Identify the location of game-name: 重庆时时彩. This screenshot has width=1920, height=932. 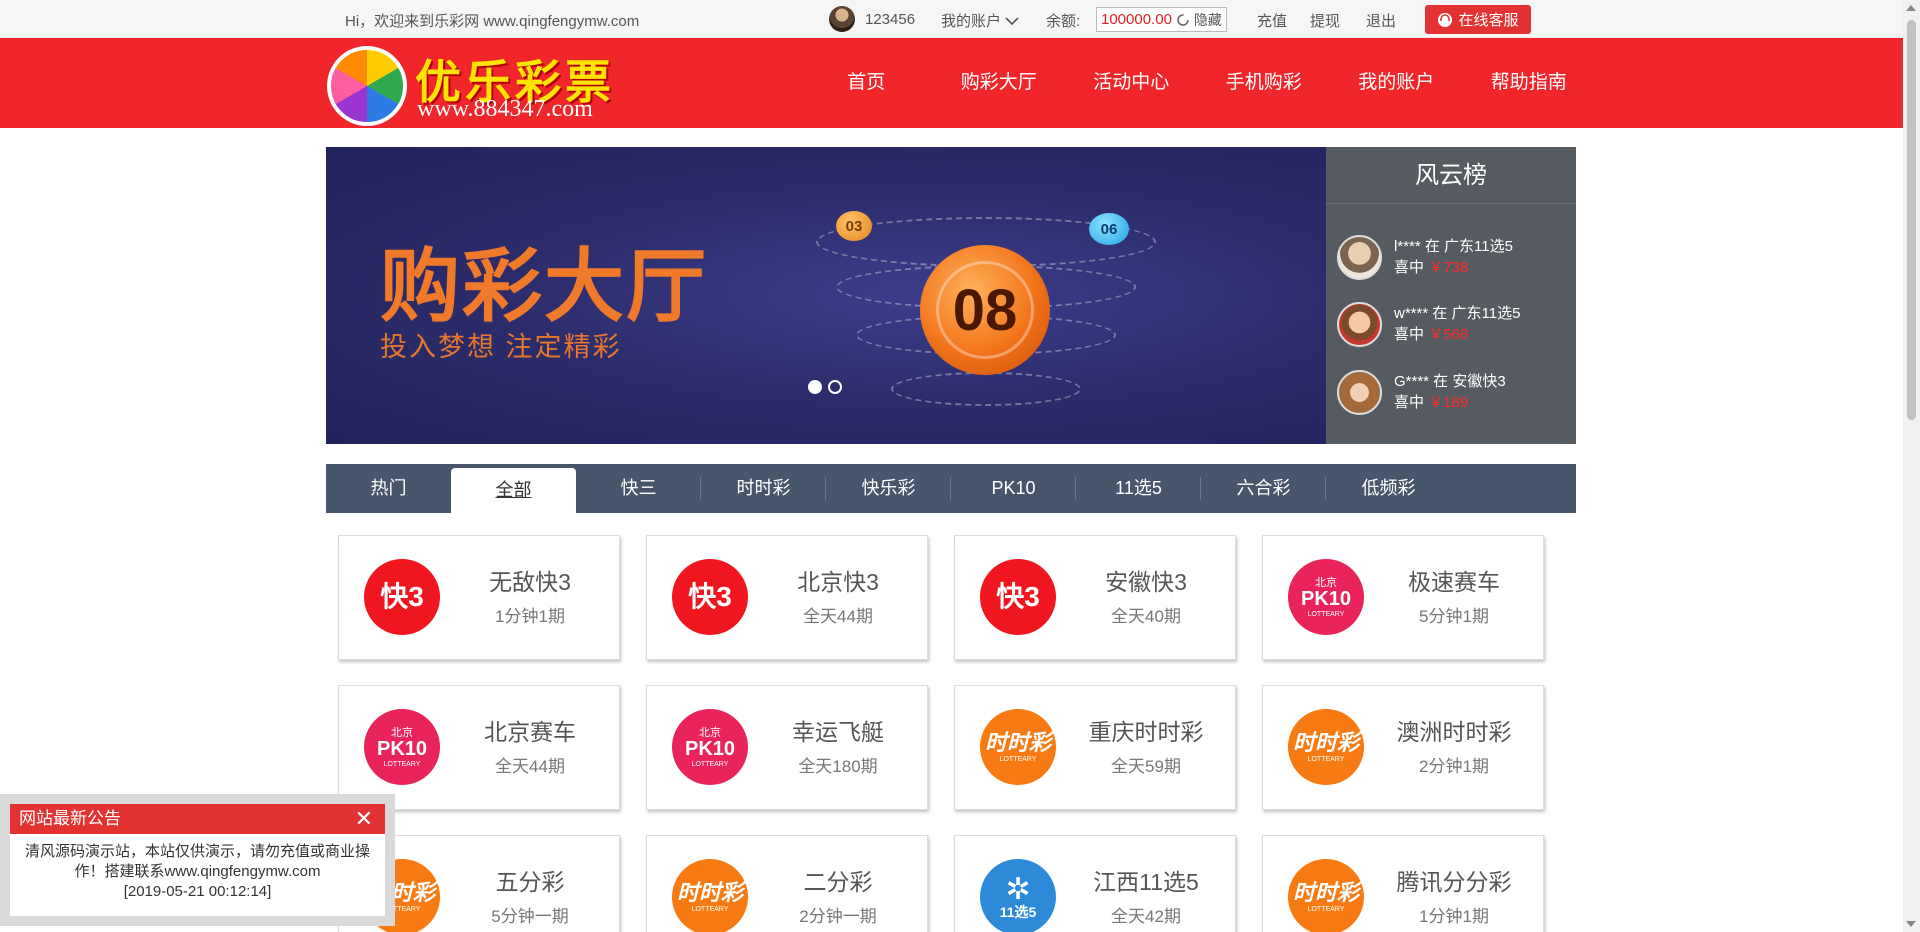
(1146, 732).